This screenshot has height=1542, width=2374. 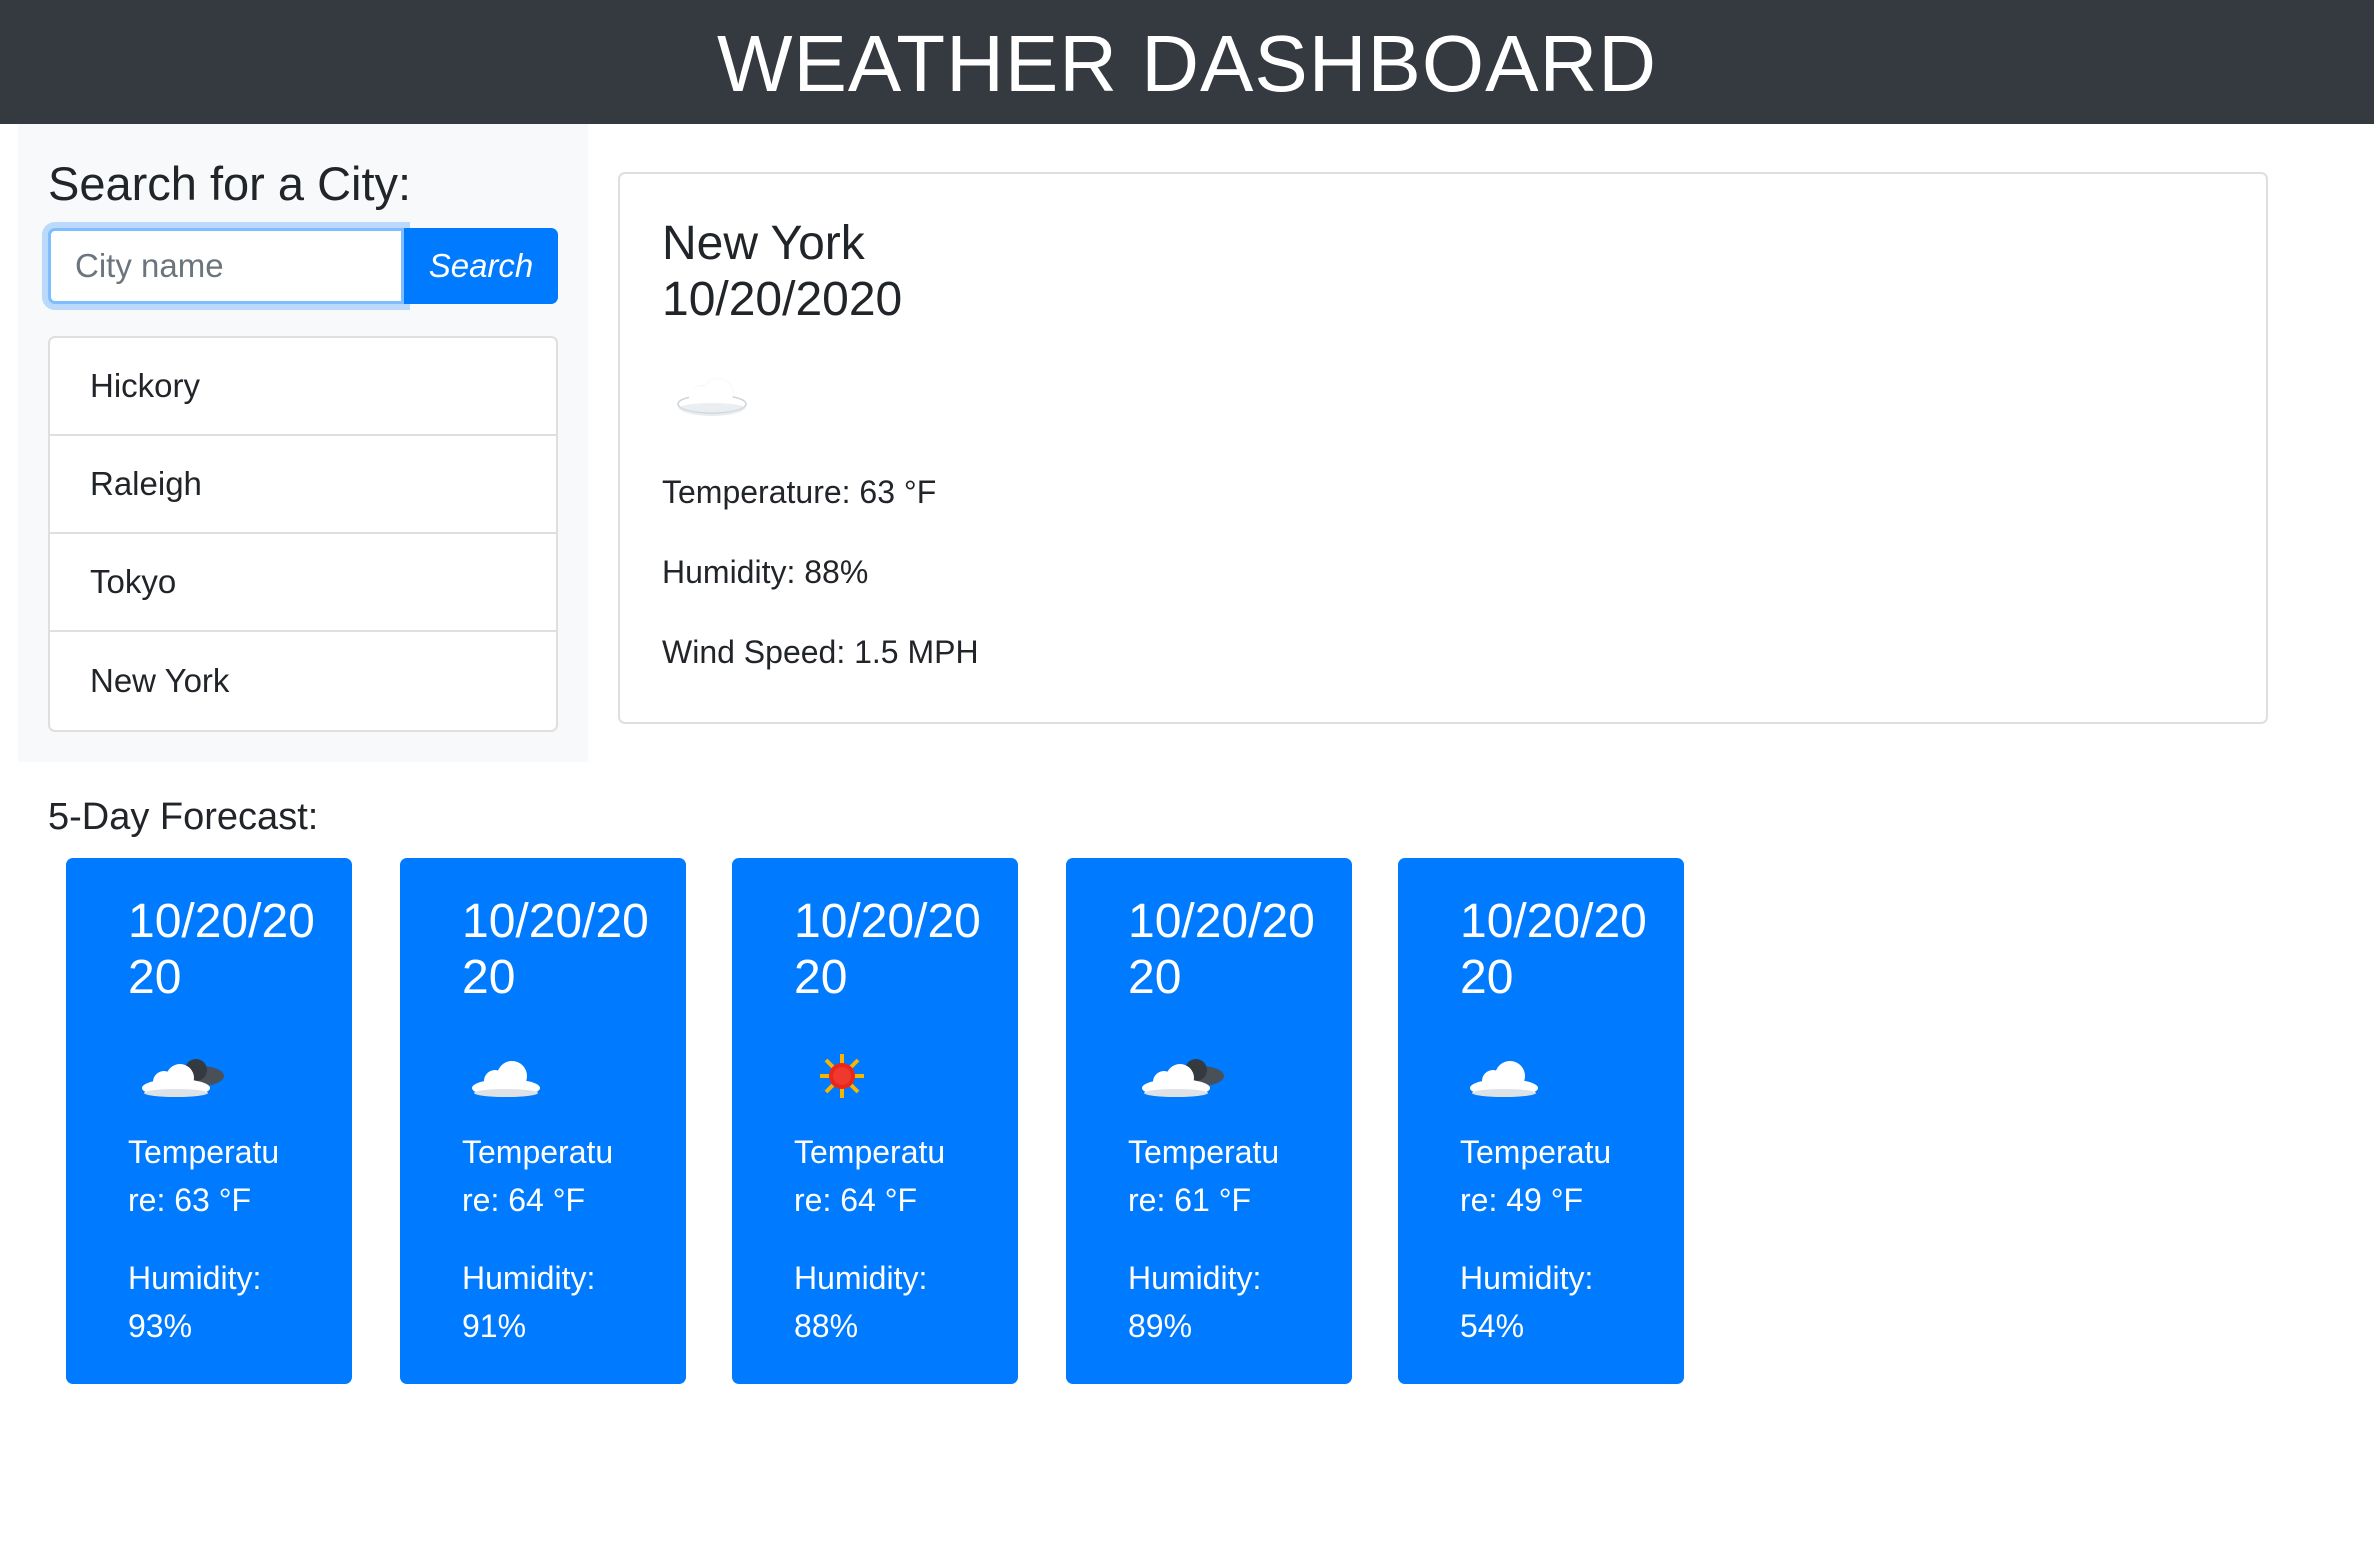 I want to click on sun-icon, so click(x=850, y=1076).